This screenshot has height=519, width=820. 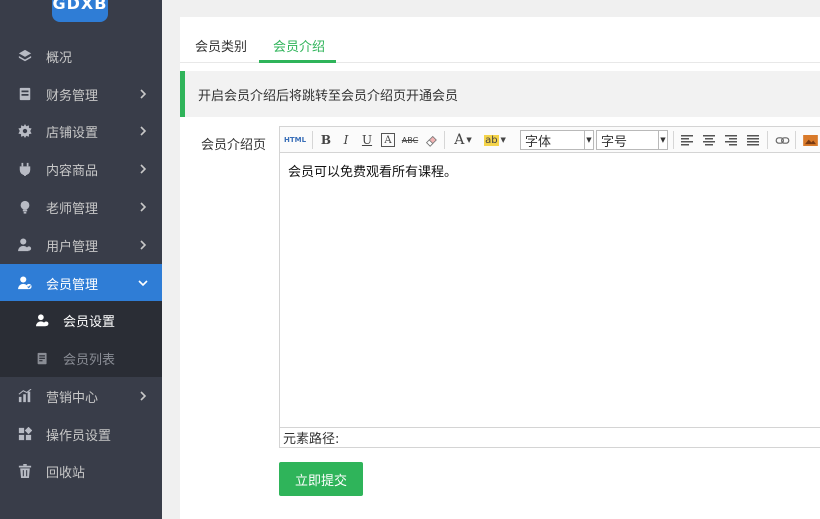 I want to click on member-settings-icon, so click(x=44, y=320).